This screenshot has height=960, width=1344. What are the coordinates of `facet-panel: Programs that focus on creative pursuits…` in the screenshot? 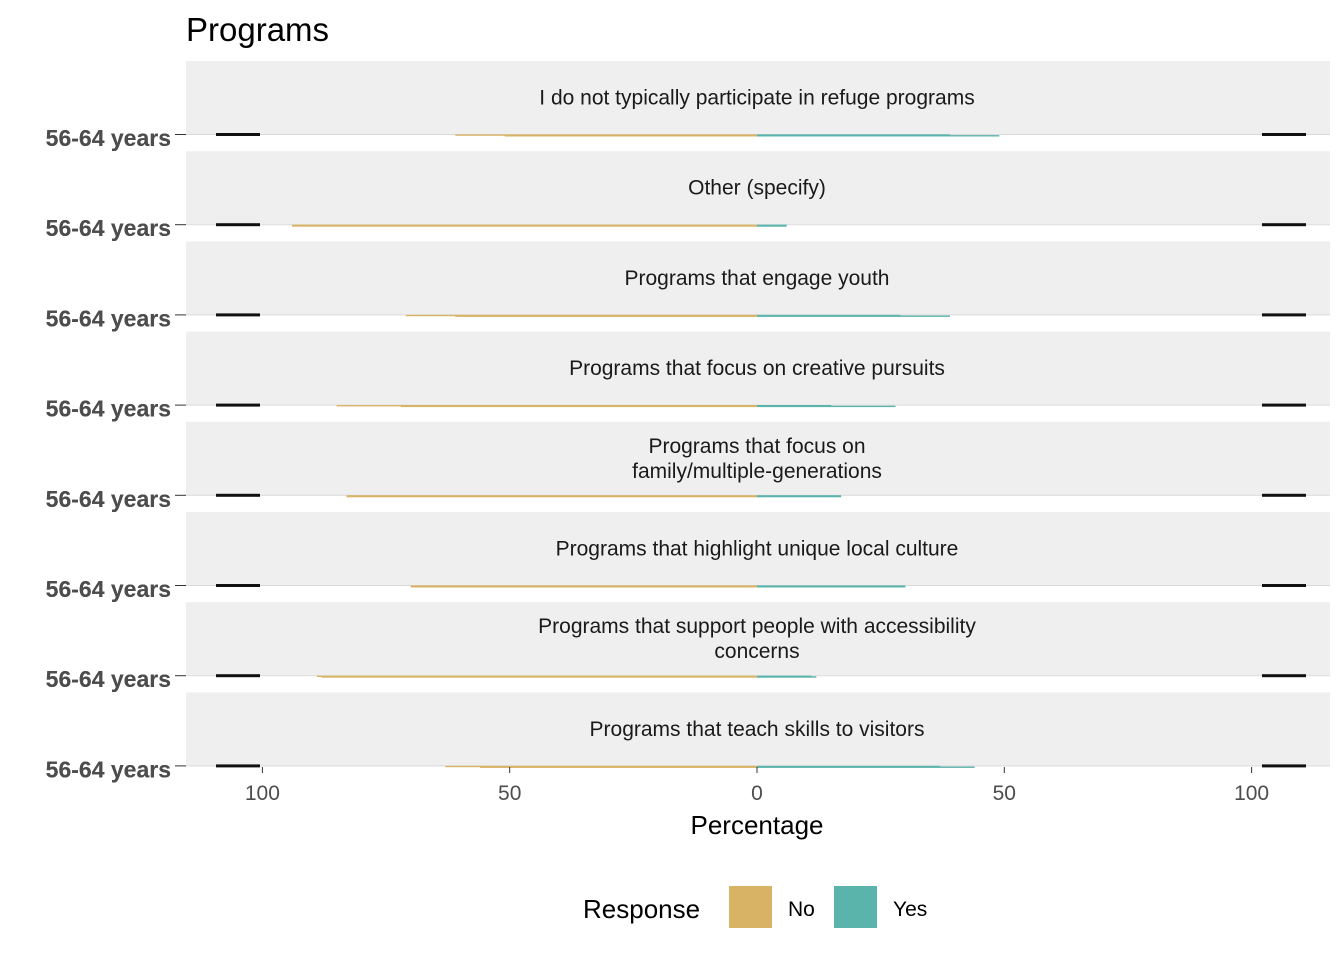 It's located at (688, 376).